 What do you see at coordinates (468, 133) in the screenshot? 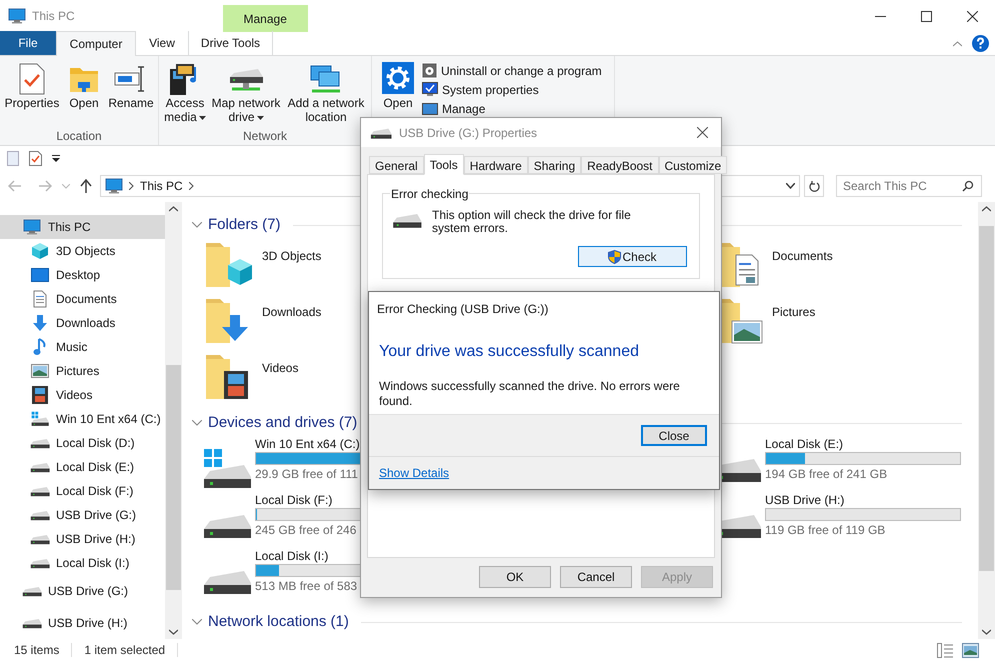
I see `dialog-title: USB Drive (G:) Properties` at bounding box center [468, 133].